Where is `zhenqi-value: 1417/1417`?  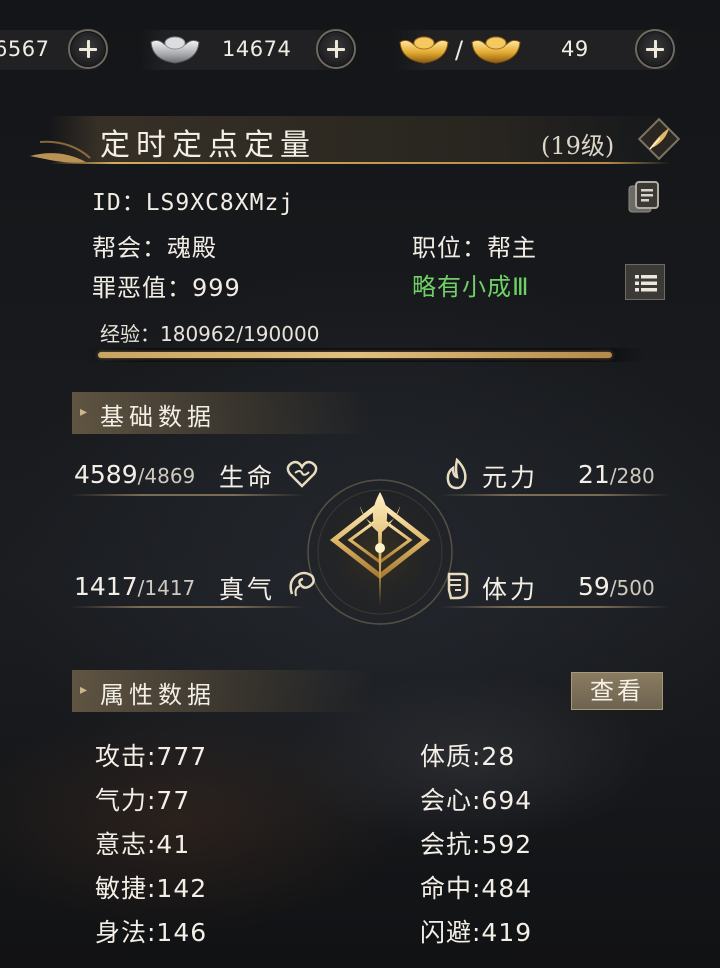
zhenqi-value: 1417/1417 is located at coordinates (135, 586).